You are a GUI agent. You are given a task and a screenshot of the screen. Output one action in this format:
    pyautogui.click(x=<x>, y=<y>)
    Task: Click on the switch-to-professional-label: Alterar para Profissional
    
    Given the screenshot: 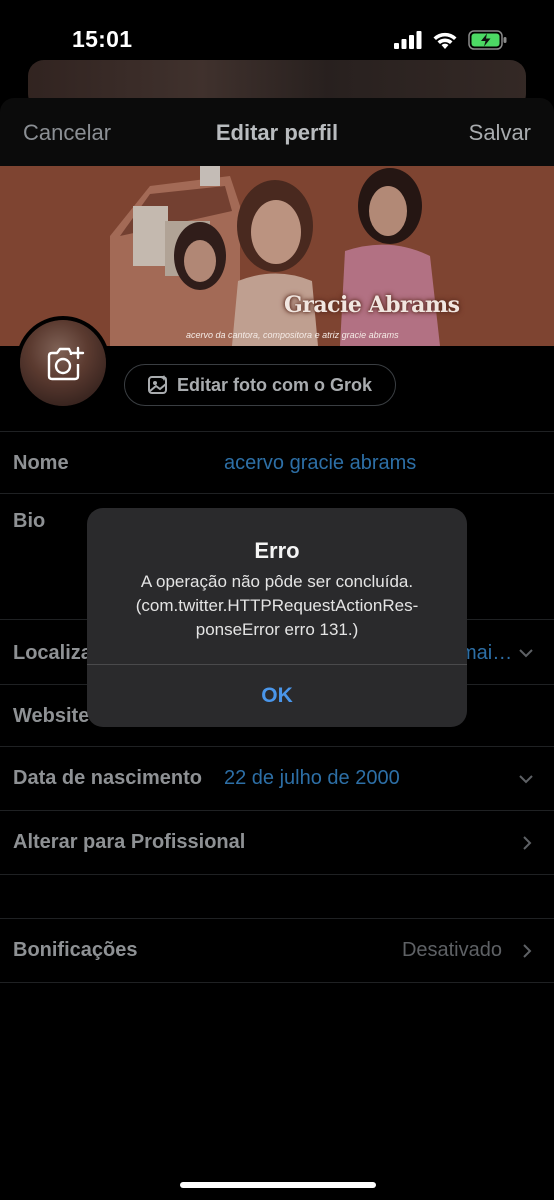 What is the action you would take?
    pyautogui.click(x=129, y=842)
    